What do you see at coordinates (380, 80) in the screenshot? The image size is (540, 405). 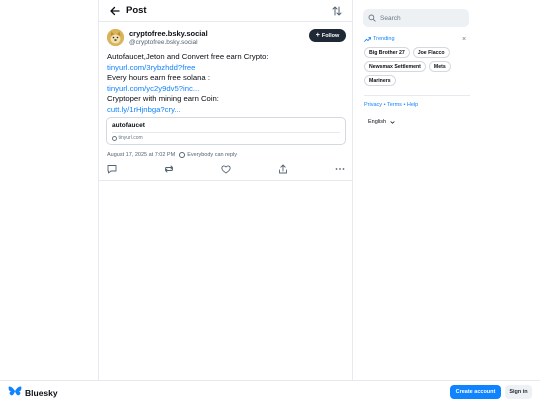 I see `trending-chip: Mariners` at bounding box center [380, 80].